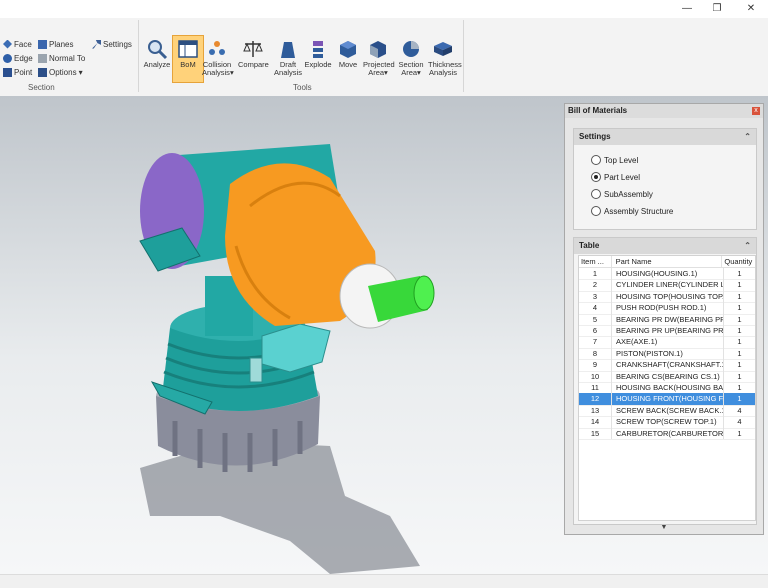 This screenshot has width=768, height=588. Describe the element at coordinates (615, 177) in the screenshot. I see `radio-part-level: Part Level` at that location.